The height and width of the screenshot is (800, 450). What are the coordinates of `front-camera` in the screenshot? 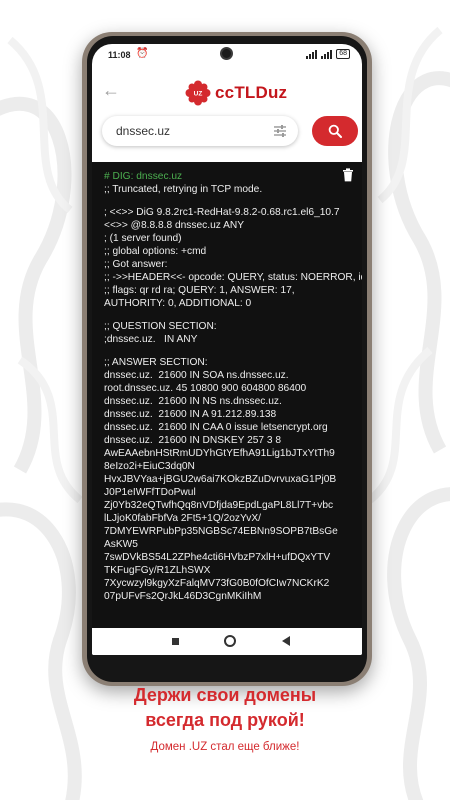 It's located at (226, 53).